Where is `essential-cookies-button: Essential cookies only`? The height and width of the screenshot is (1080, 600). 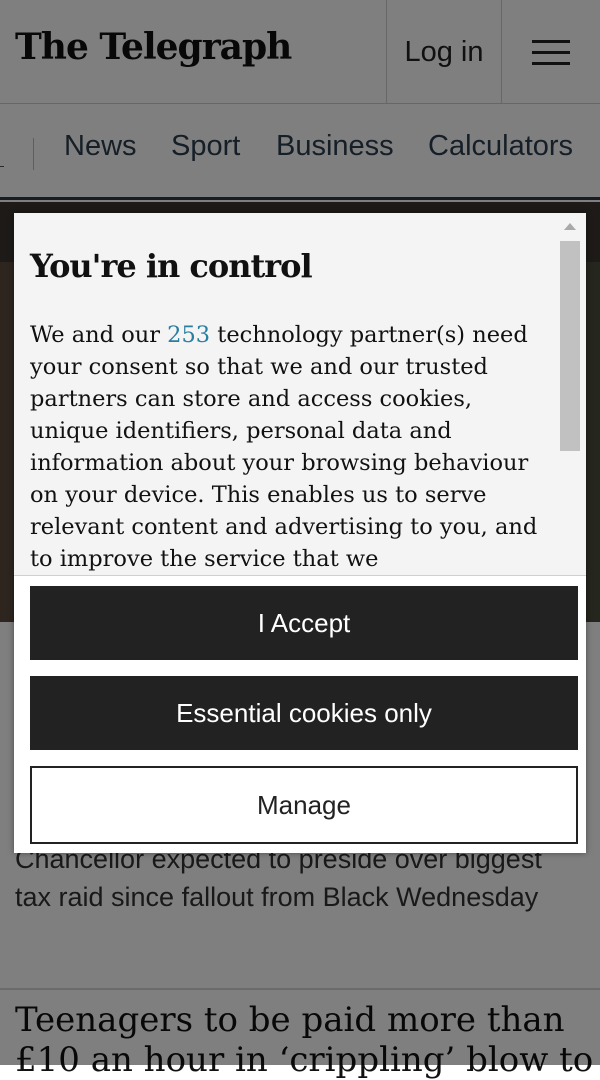 essential-cookies-button: Essential cookies only is located at coordinates (304, 713).